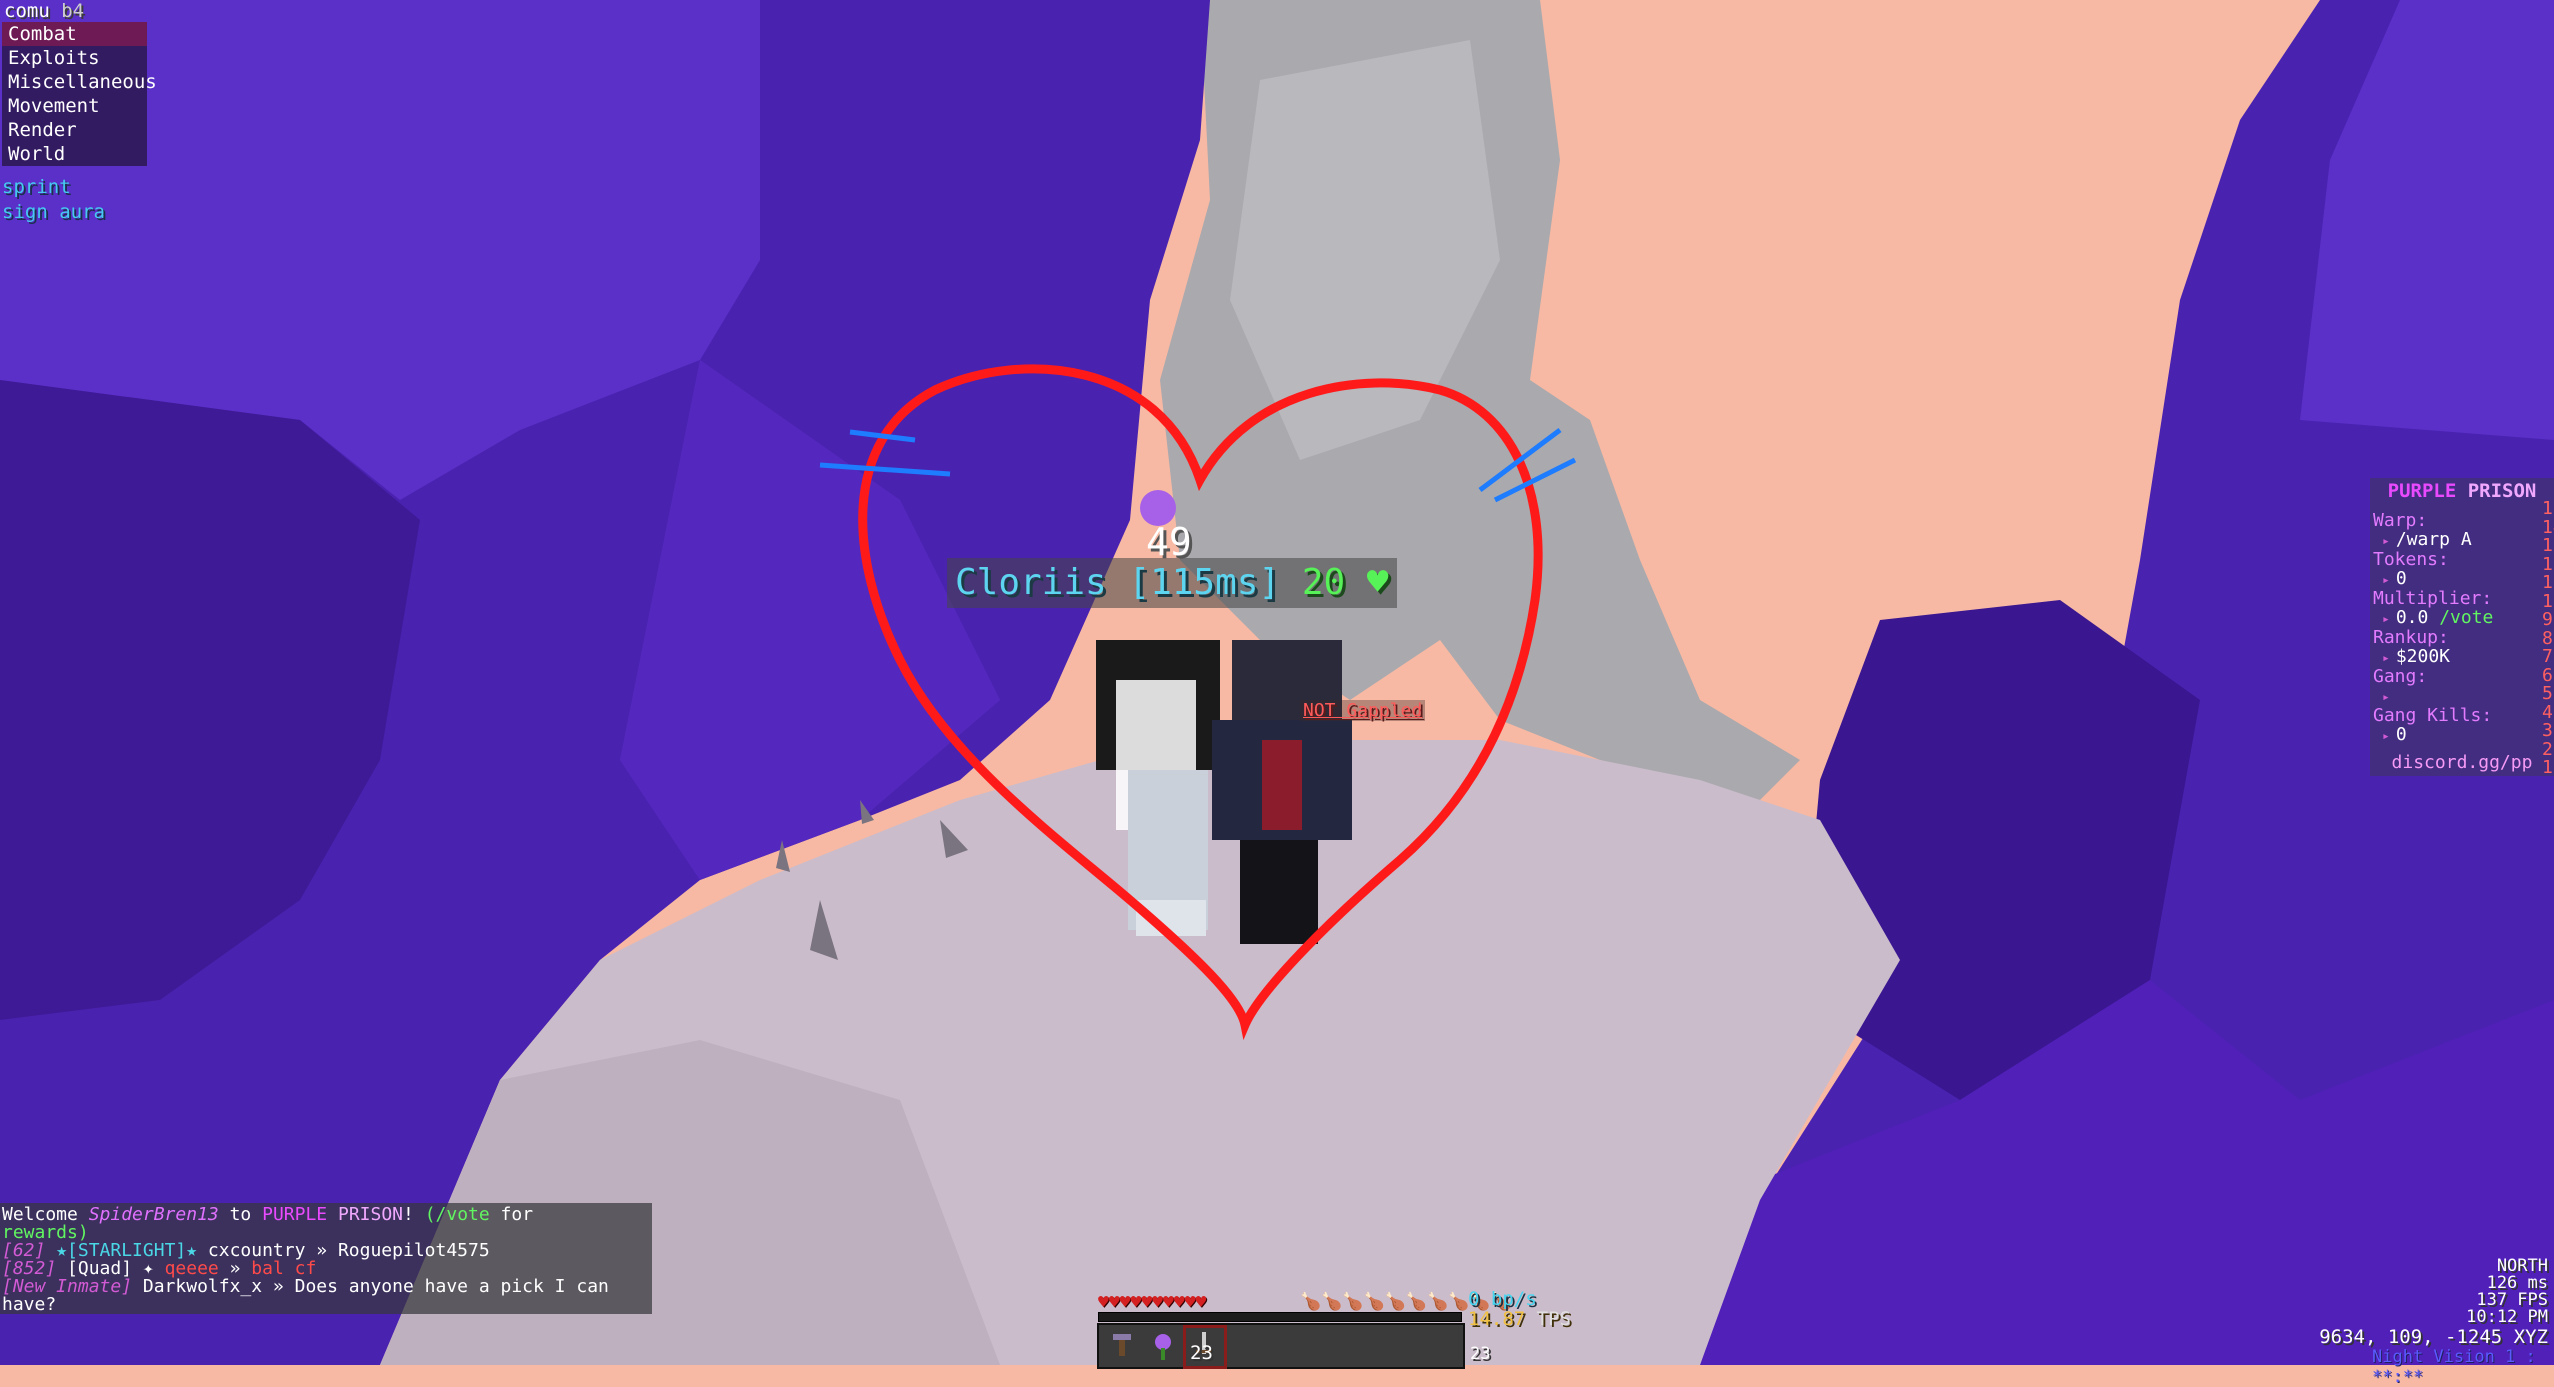  What do you see at coordinates (2548, 508) in the screenshot?
I see `line-number: 15` at bounding box center [2548, 508].